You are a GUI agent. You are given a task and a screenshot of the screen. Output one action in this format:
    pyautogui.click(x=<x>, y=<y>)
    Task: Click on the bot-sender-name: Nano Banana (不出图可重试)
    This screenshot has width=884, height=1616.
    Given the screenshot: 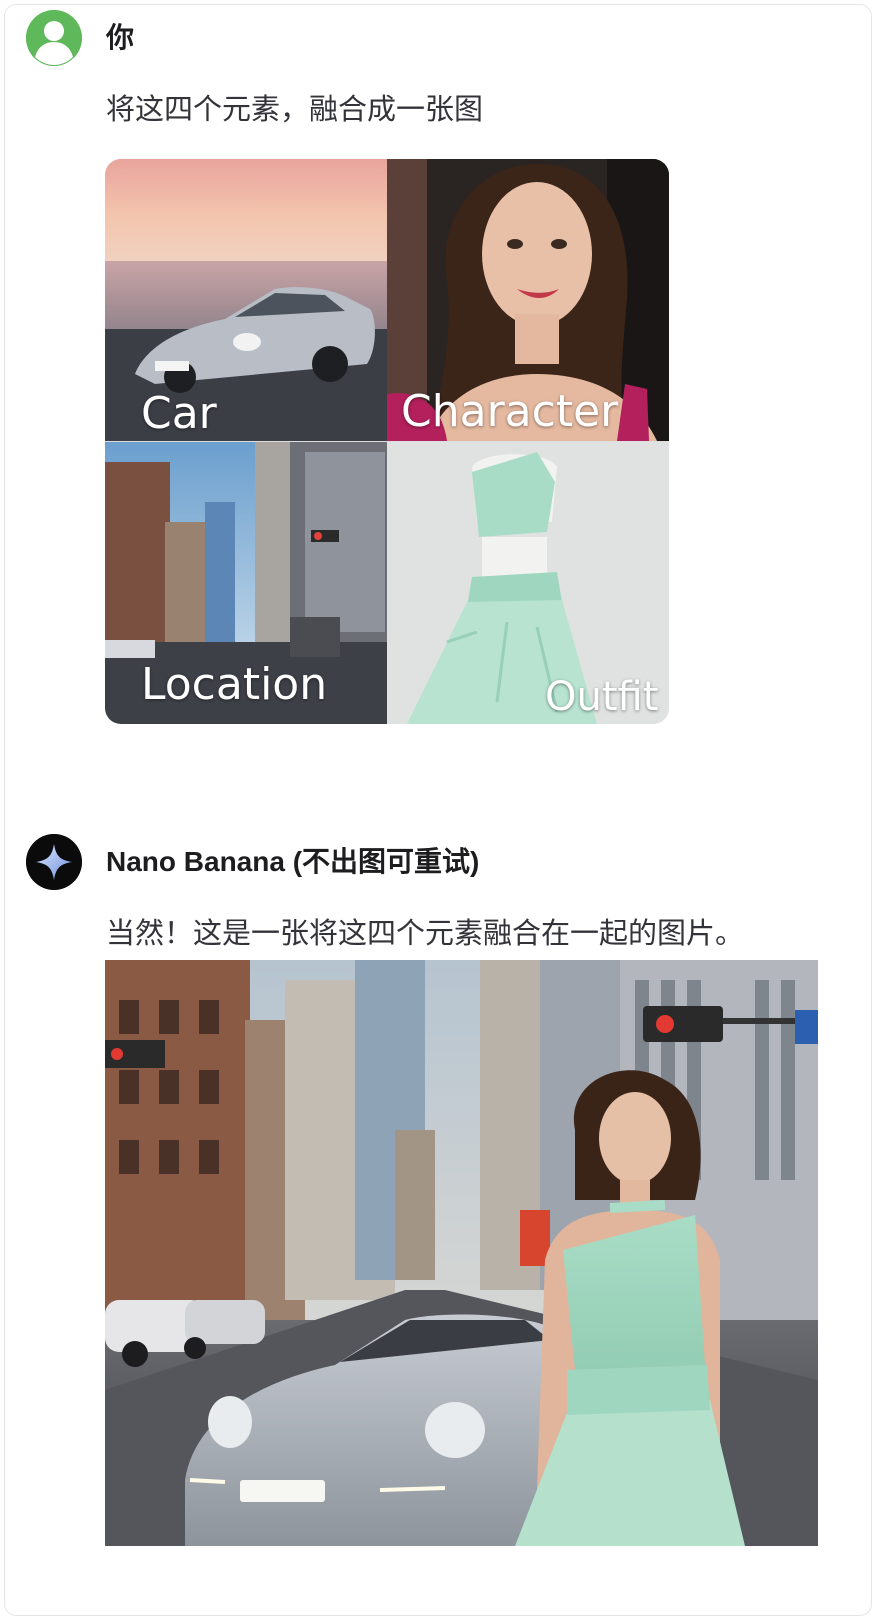 What is the action you would take?
    pyautogui.click(x=293, y=861)
    